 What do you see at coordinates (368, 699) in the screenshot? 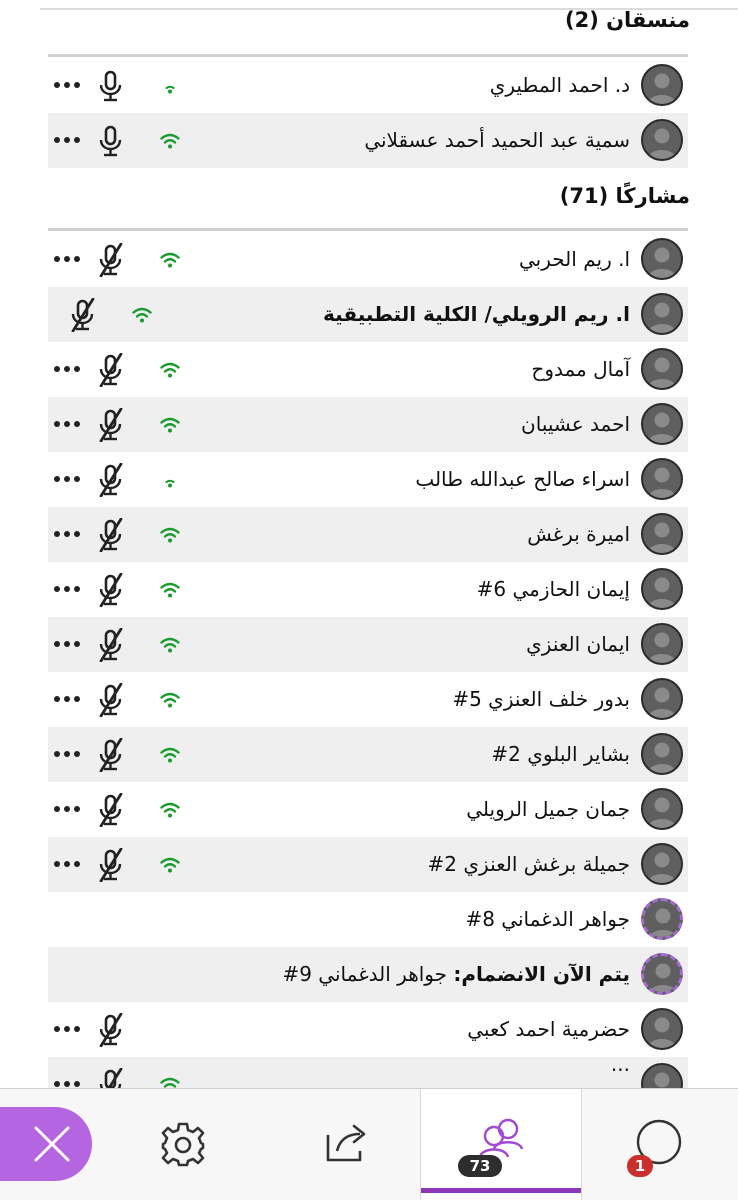
I see `participant-row: بدور خلف العنزي 5#` at bounding box center [368, 699].